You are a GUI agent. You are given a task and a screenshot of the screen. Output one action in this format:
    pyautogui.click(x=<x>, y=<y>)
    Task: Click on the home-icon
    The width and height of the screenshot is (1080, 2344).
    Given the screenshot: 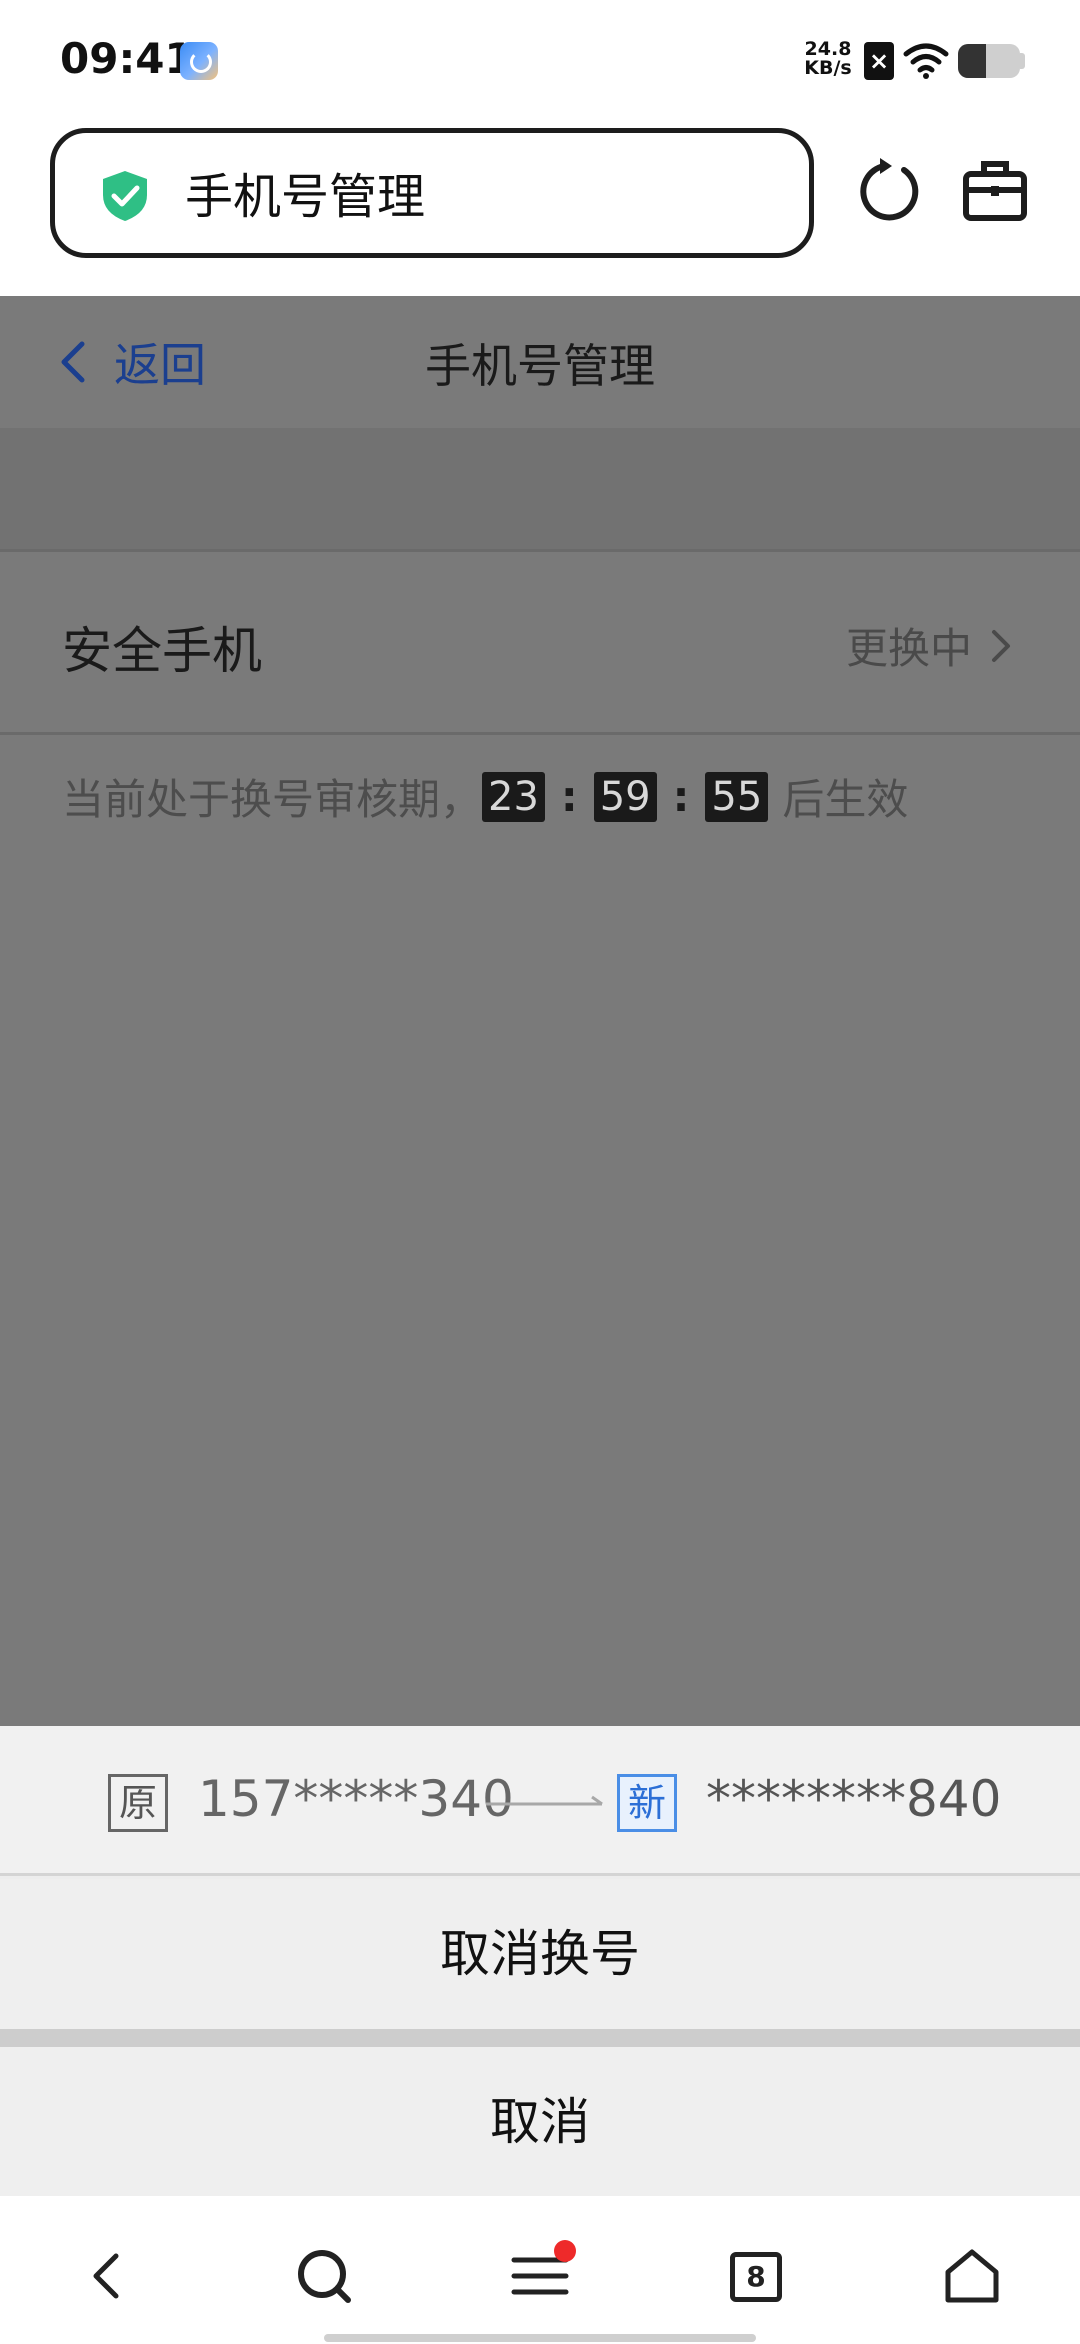 What is the action you would take?
    pyautogui.click(x=972, y=2276)
    